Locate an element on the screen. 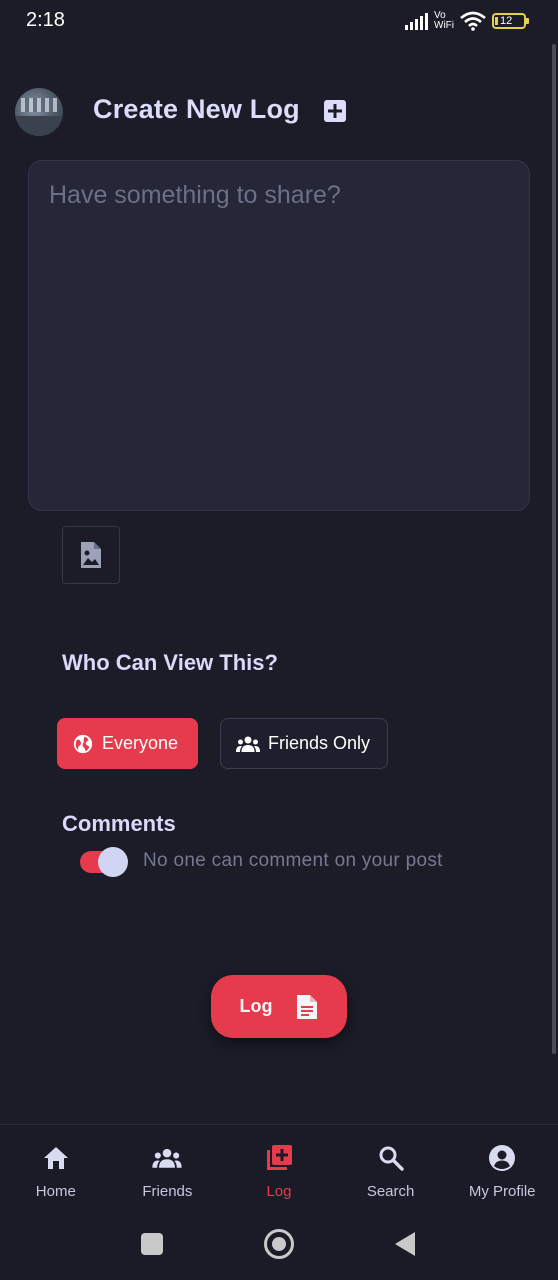  add-box-icon is located at coordinates (335, 111).